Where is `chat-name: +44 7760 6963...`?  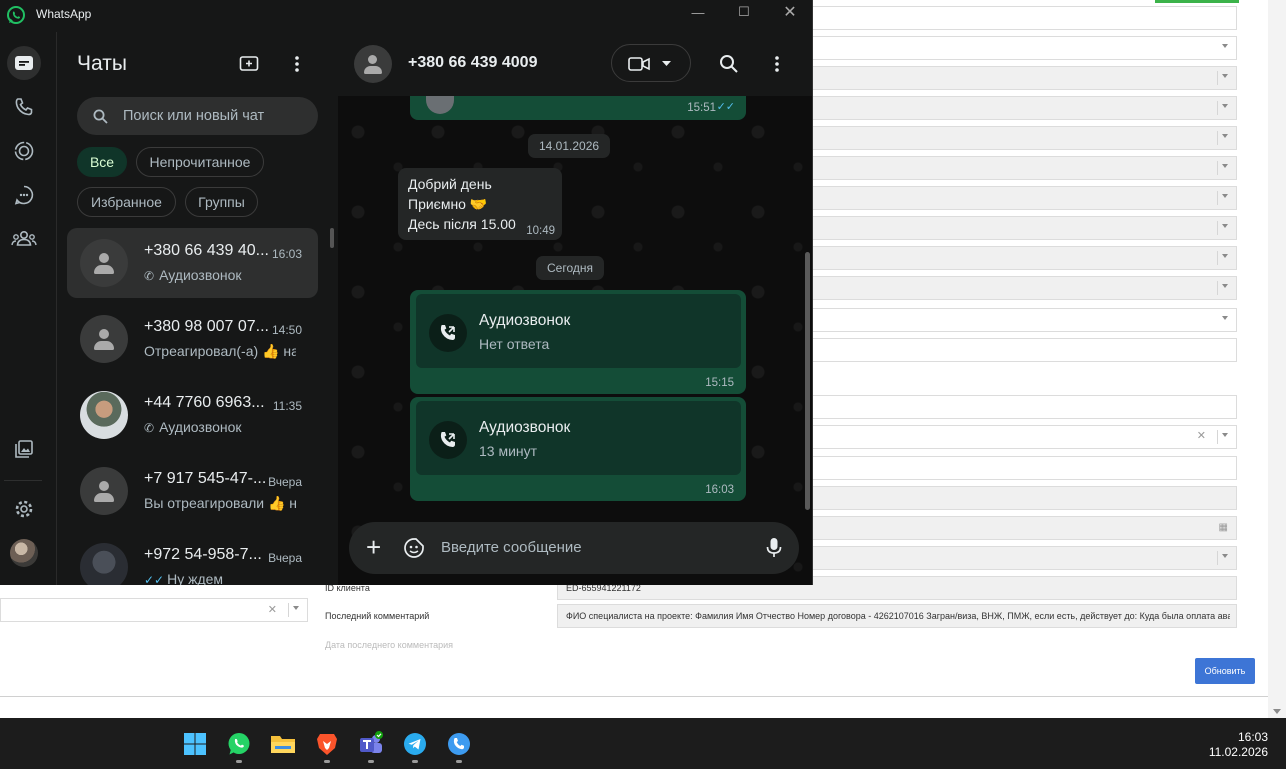
chat-name: +44 7760 6963... is located at coordinates (204, 402).